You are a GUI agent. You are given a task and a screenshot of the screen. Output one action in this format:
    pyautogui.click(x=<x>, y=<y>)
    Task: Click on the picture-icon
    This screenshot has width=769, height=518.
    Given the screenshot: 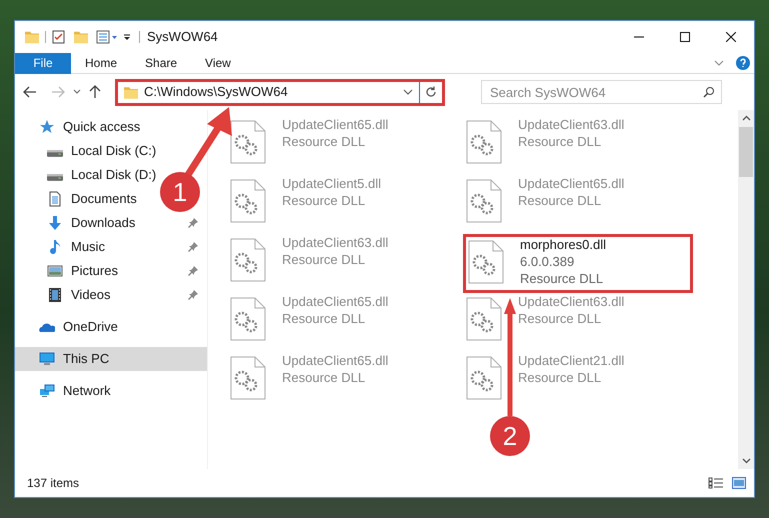 What is the action you would take?
    pyautogui.click(x=55, y=271)
    